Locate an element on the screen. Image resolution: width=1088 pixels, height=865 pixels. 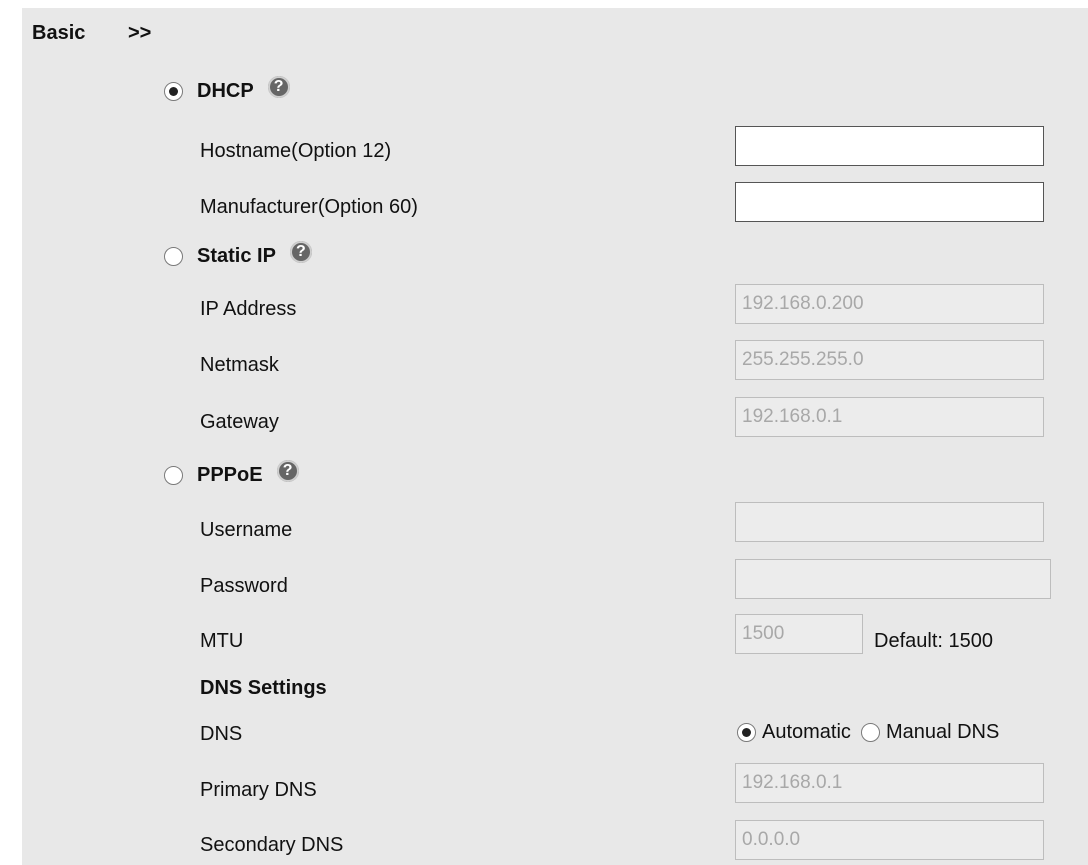
expand-arrow: >> is located at coordinates (139, 33).